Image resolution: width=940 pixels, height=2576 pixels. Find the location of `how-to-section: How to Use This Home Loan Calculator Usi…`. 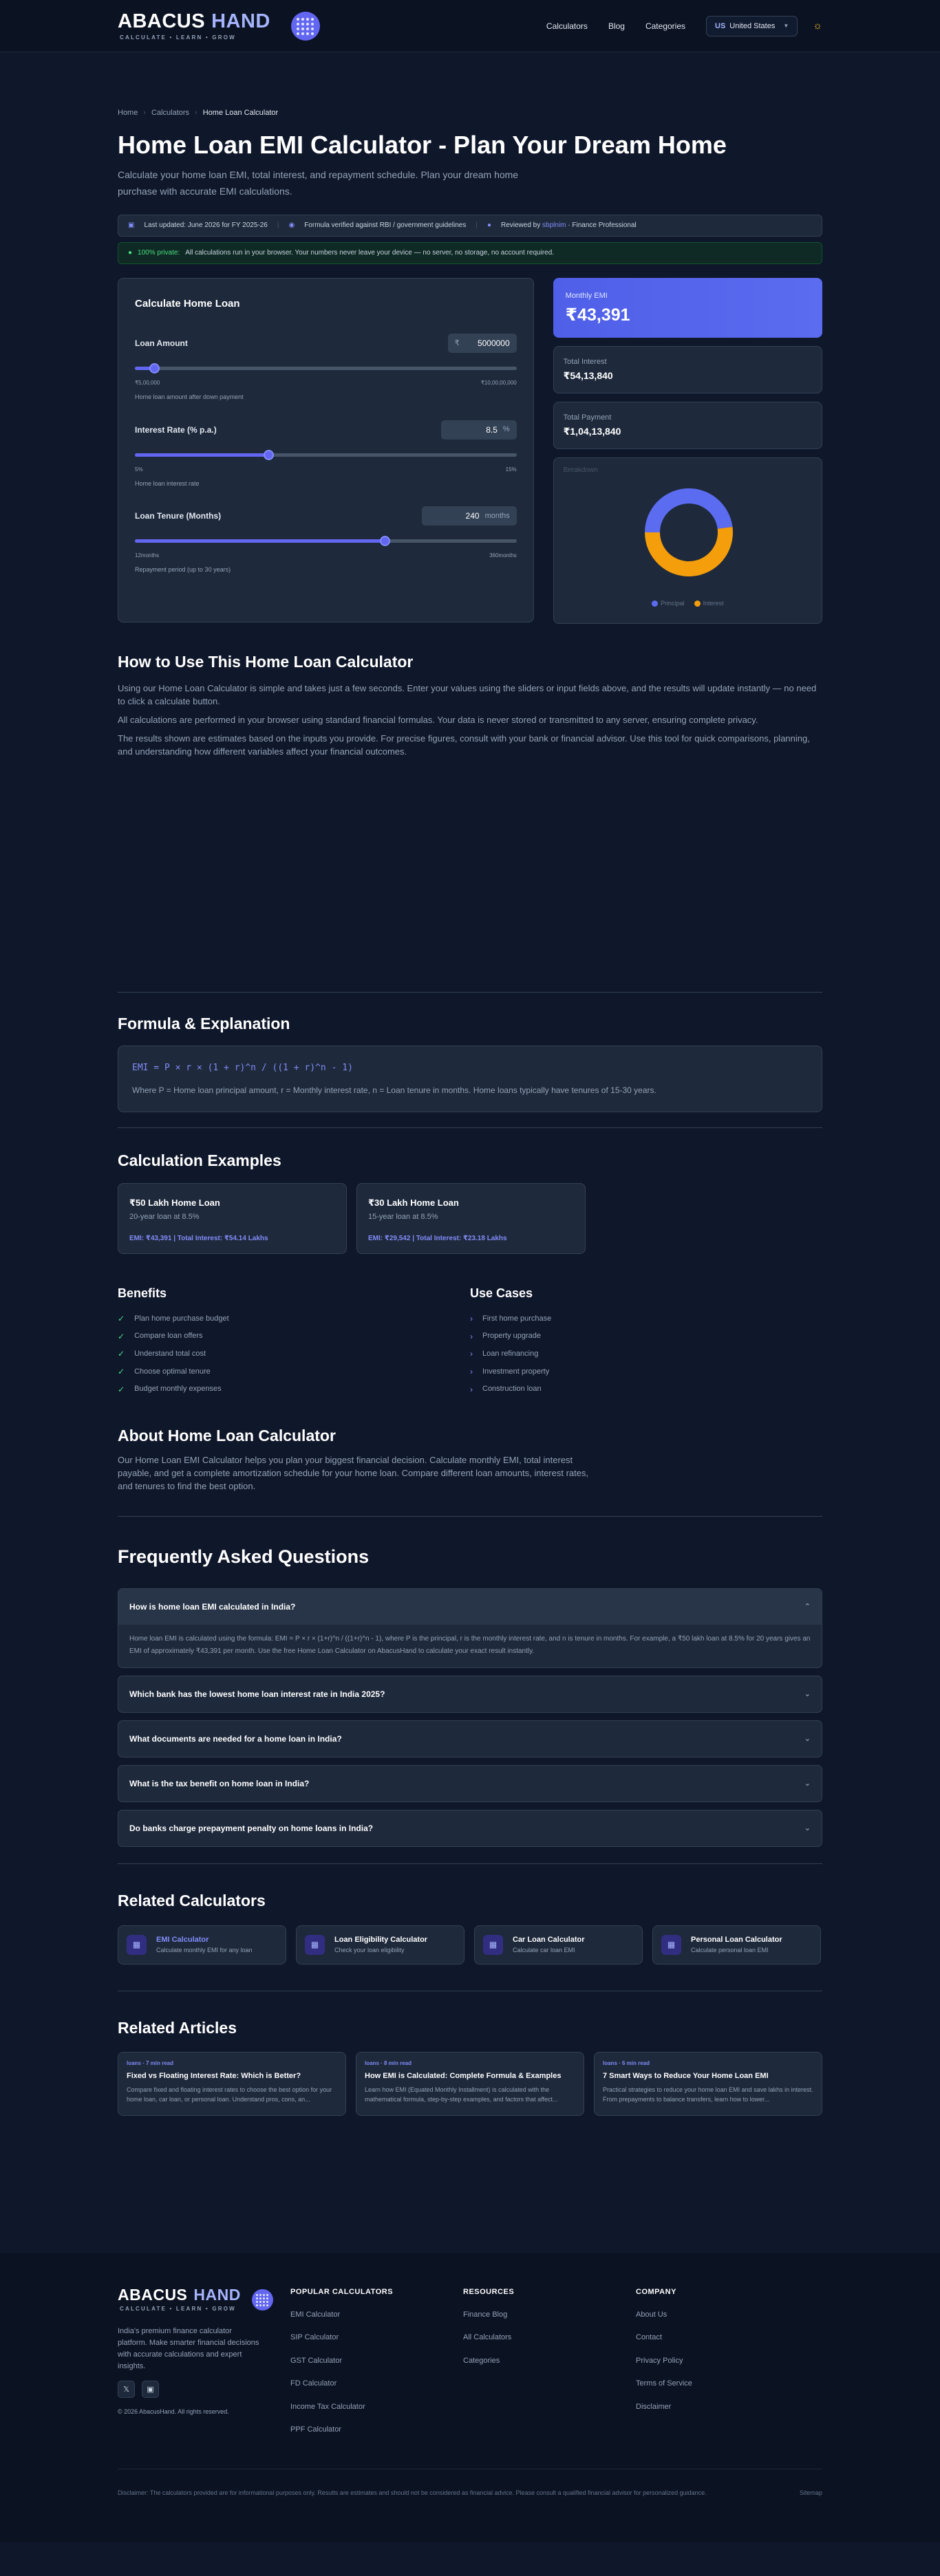

how-to-section: How to Use This Home Loan Calculator Usi… is located at coordinates (470, 704).